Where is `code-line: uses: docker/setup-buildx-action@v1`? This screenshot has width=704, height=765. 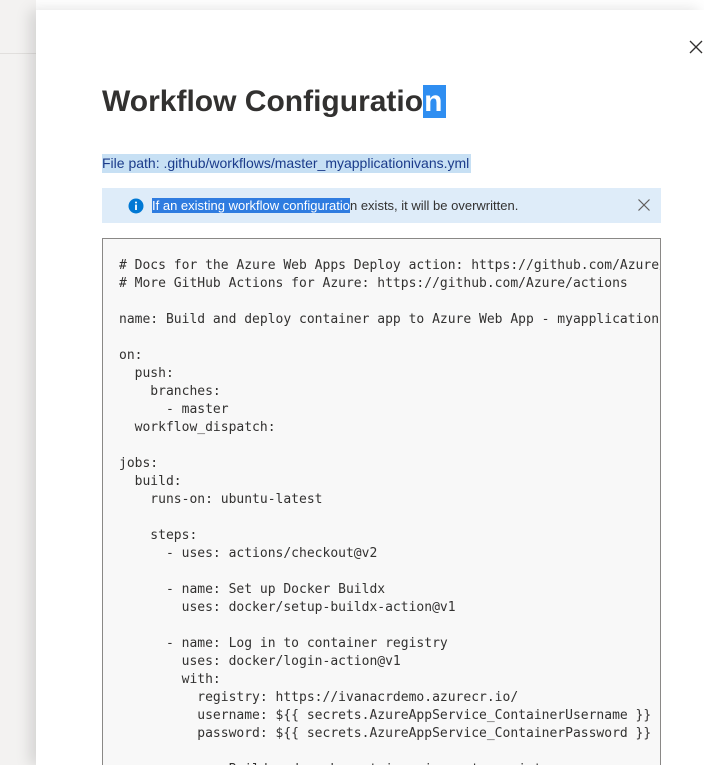 code-line: uses: docker/setup-buildx-action@v1 is located at coordinates (287, 607).